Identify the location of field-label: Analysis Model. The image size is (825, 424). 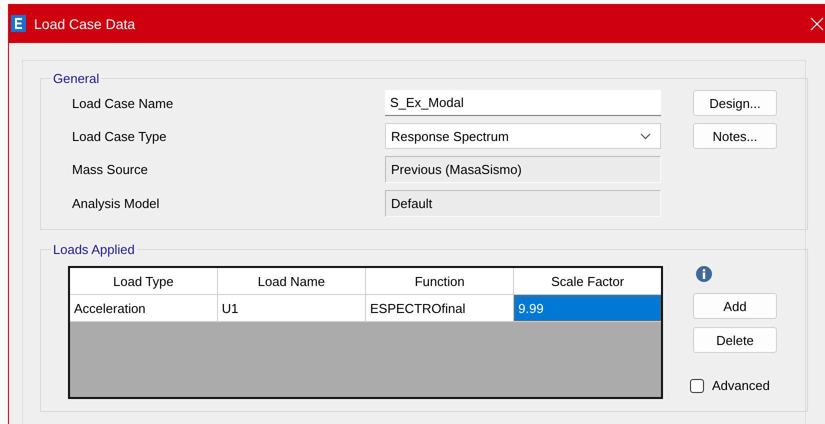
(116, 203).